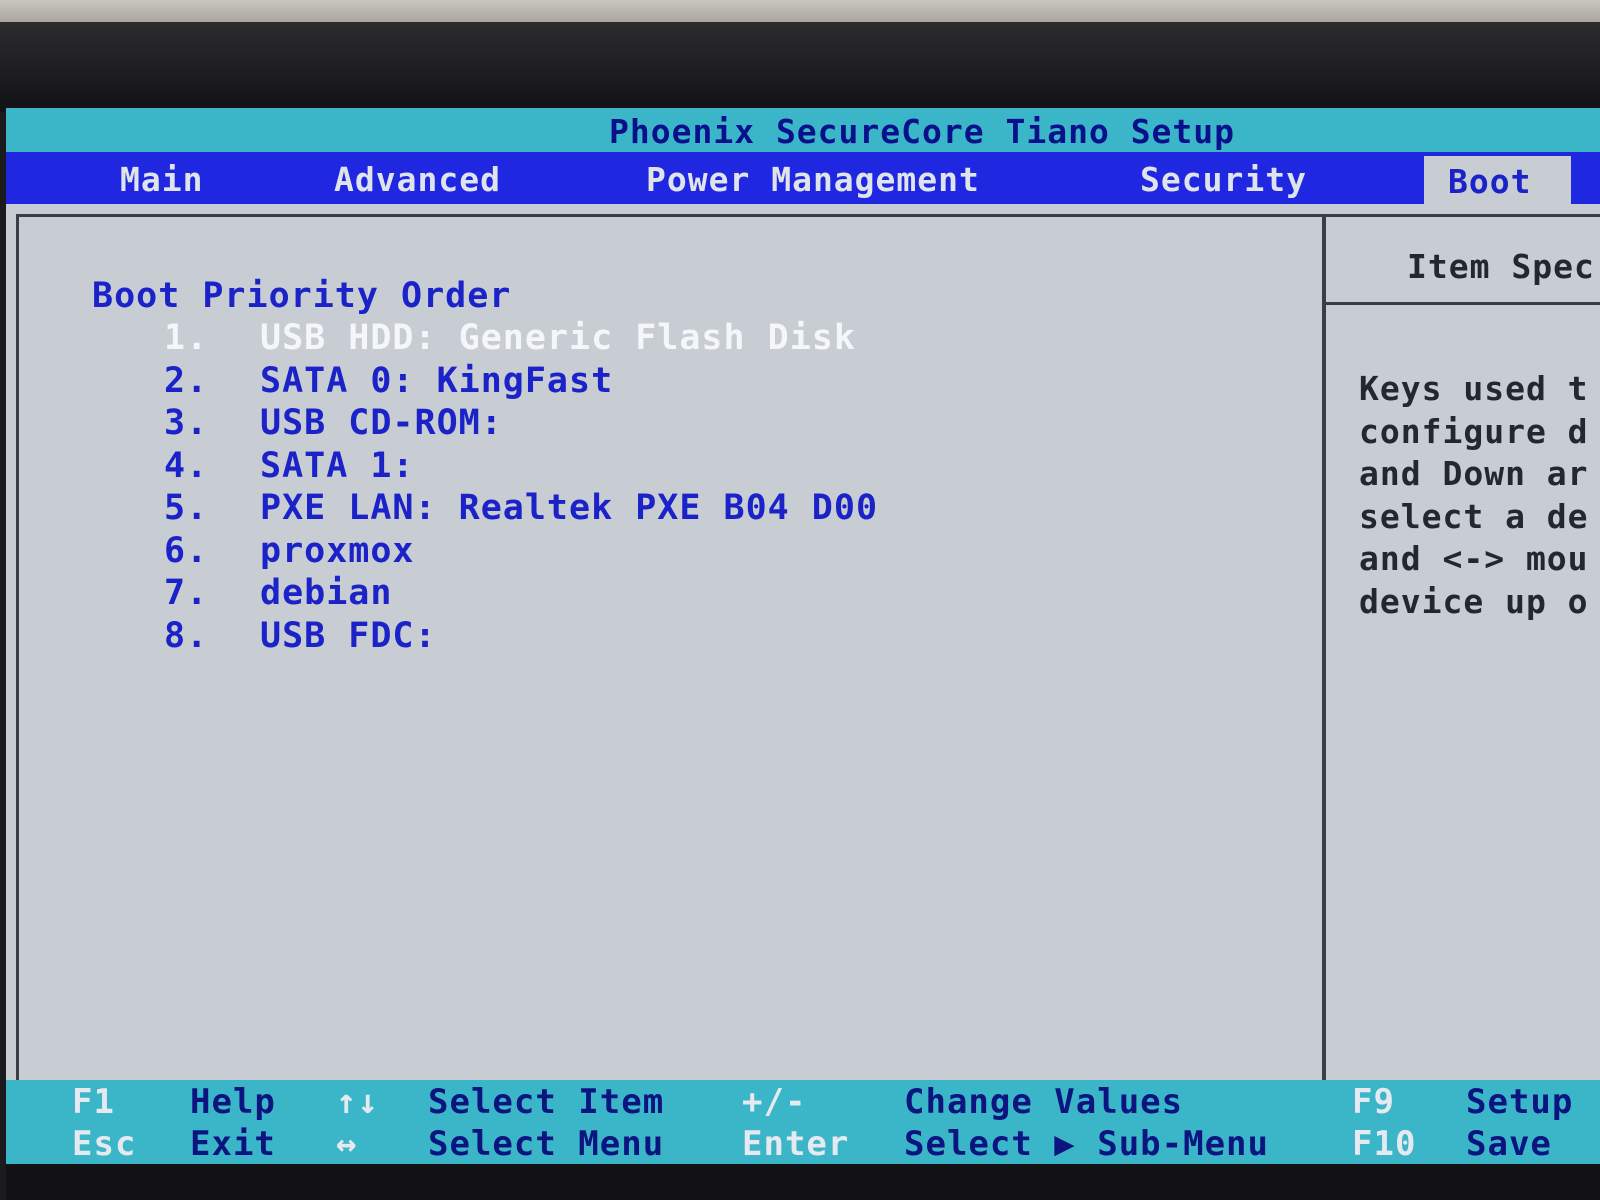 Image resolution: width=1600 pixels, height=1200 pixels. Describe the element at coordinates (521, 594) in the screenshot. I see `boot-item: 7. debian` at that location.